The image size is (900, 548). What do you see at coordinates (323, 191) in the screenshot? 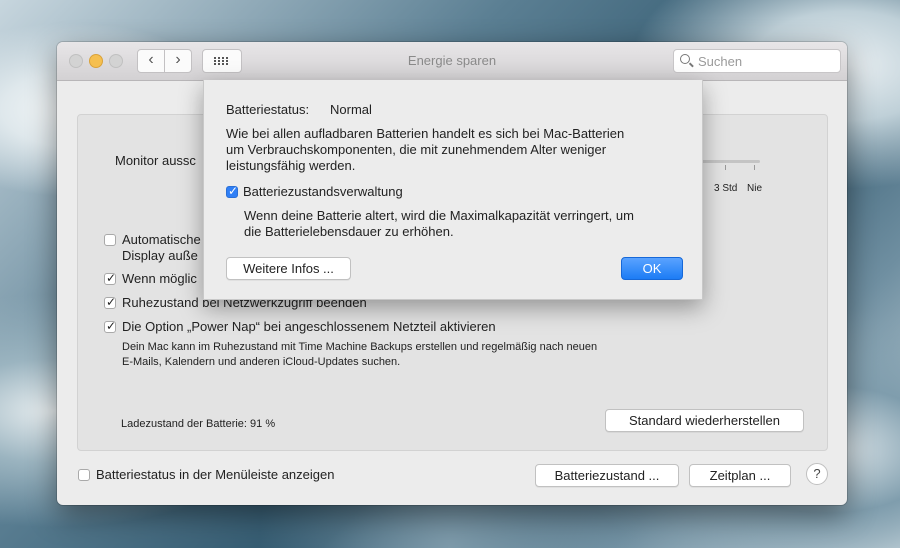
I see `battery-management-label: Batteriezustandsverwaltung` at bounding box center [323, 191].